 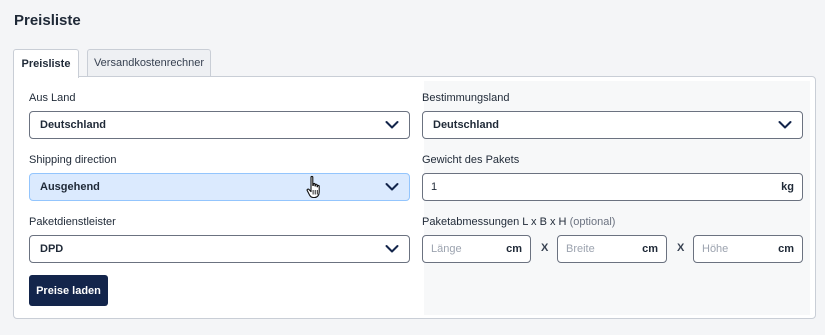 I want to click on height-input: Höhe cm, so click(x=748, y=249).